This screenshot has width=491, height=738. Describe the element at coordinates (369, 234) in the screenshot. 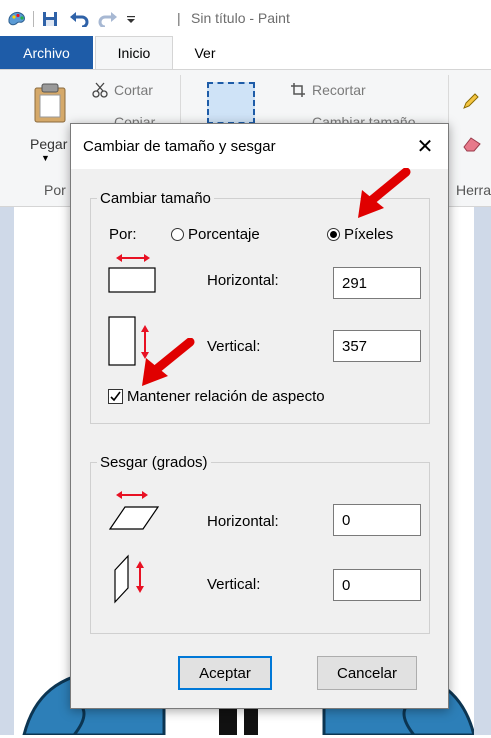

I see `pixels-label: Píxeles` at that location.